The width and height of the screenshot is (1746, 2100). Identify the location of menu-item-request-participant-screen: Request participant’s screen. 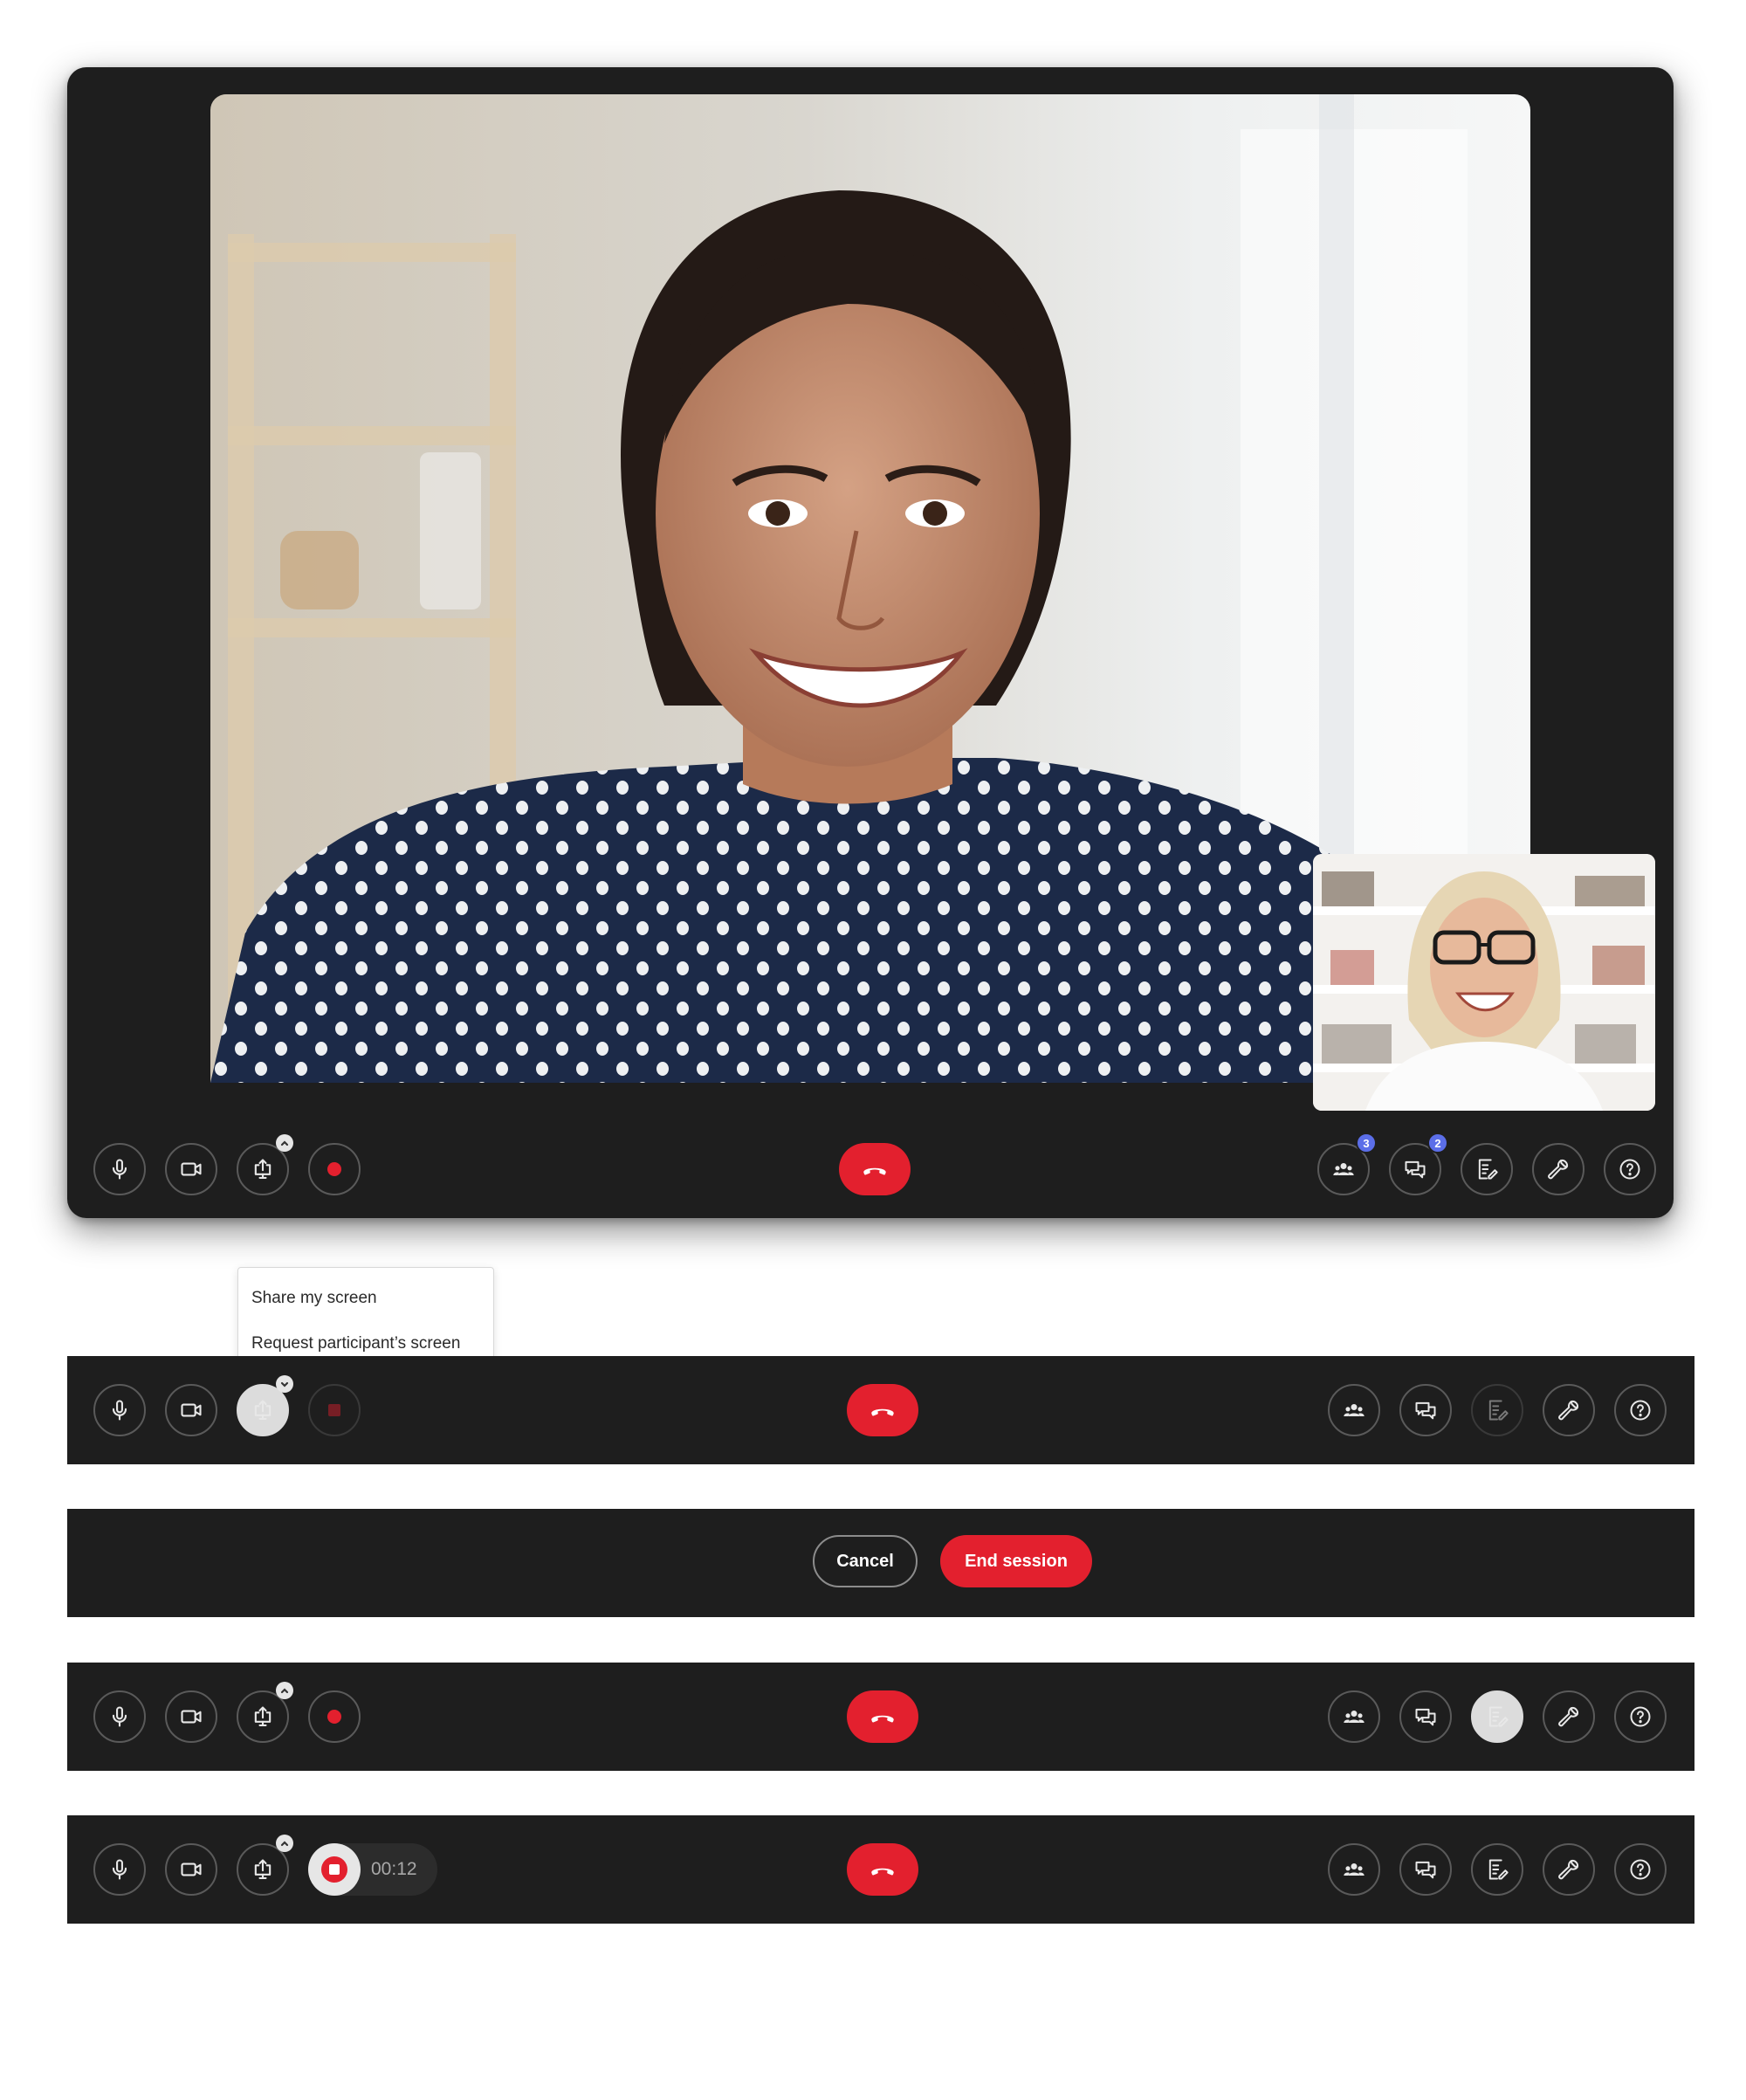
(355, 1343).